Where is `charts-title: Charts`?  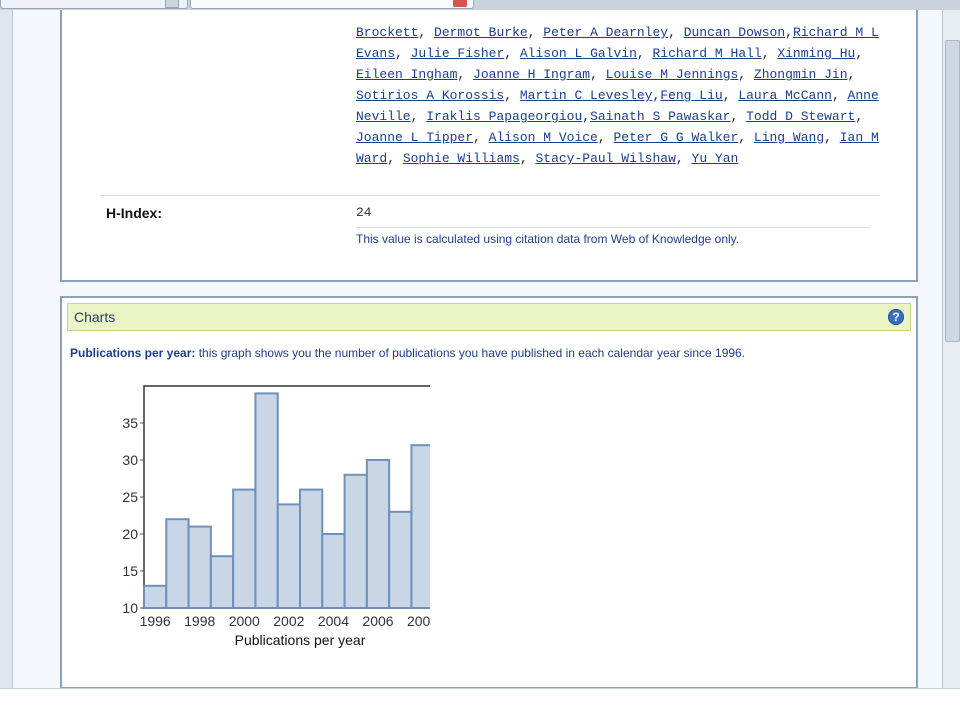
charts-title: Charts is located at coordinates (95, 317).